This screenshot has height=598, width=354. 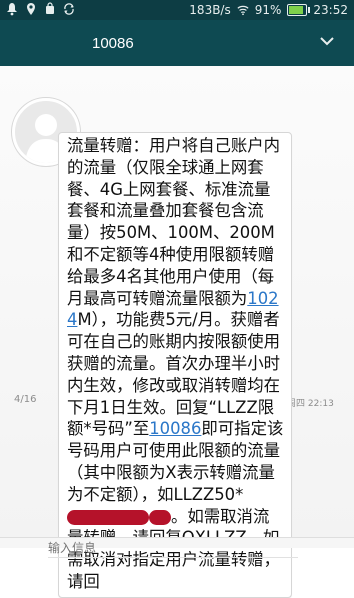 I want to click on battery-percent: 91%, so click(x=268, y=10).